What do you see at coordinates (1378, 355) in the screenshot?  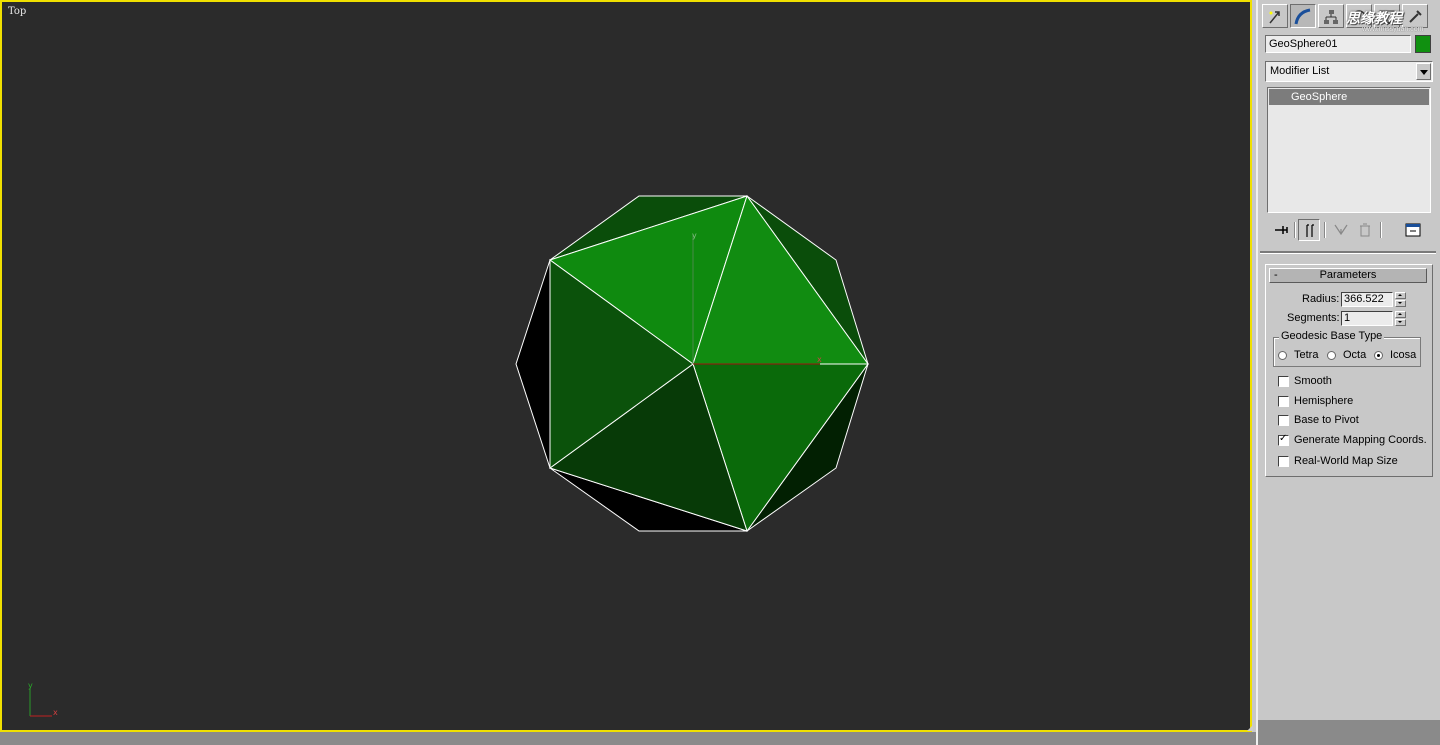 I see `radio-icosa` at bounding box center [1378, 355].